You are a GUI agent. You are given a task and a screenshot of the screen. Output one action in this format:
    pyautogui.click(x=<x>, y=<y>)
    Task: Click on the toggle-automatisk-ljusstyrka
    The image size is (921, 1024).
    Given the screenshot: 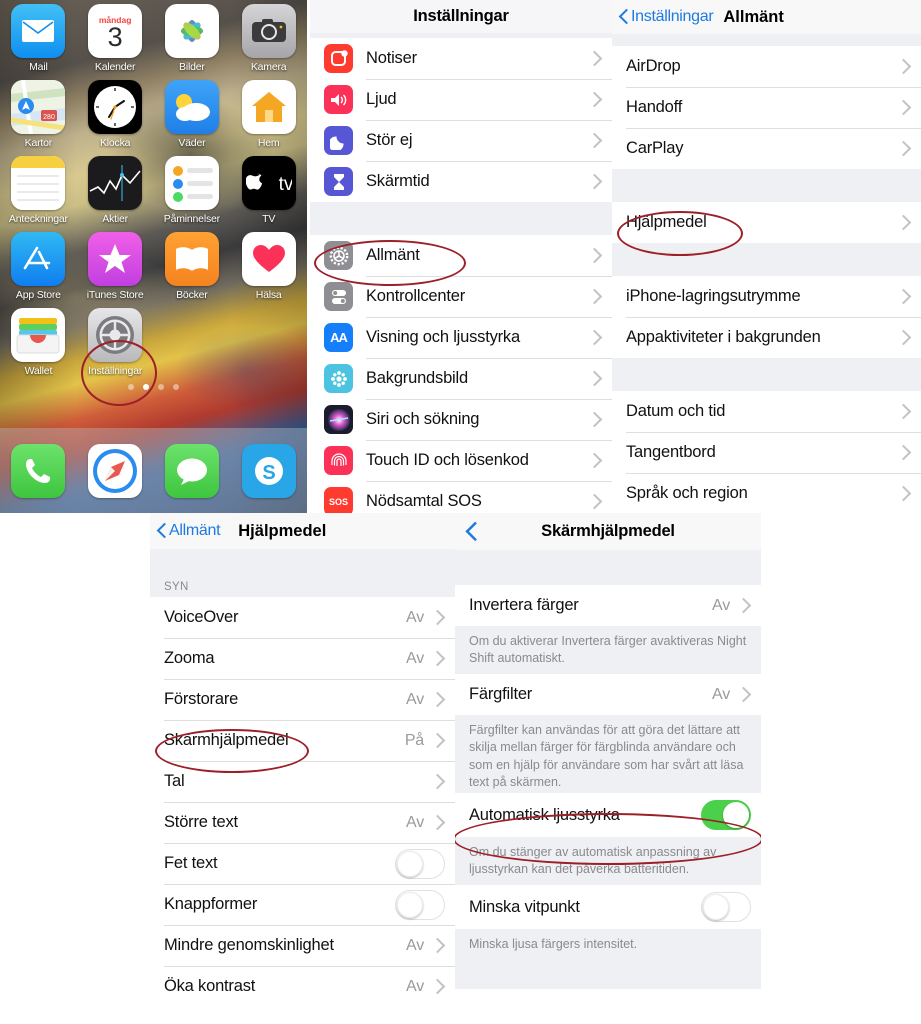 What is the action you would take?
    pyautogui.click(x=726, y=815)
    